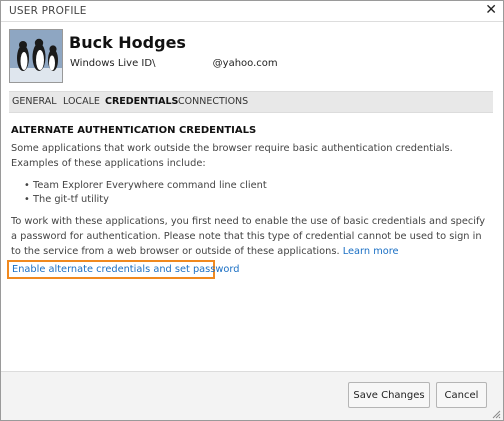 This screenshot has height=421, width=504. What do you see at coordinates (389, 395) in the screenshot?
I see `save-changes-button: Save Changes` at bounding box center [389, 395].